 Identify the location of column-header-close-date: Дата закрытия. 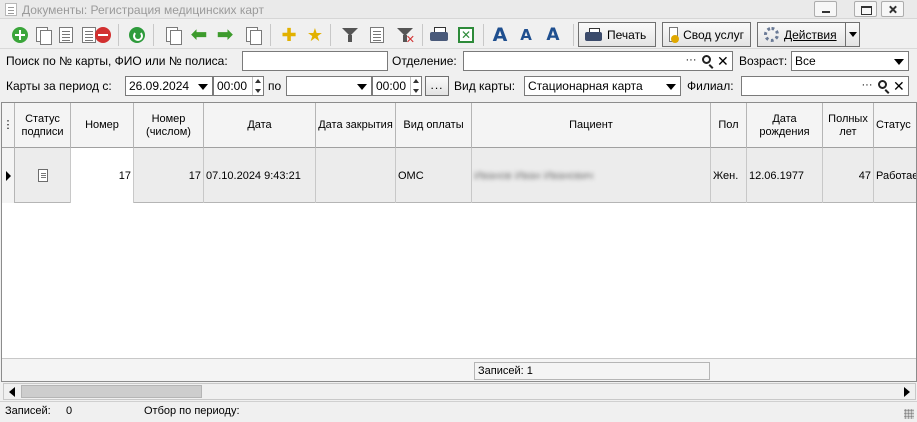
(356, 125).